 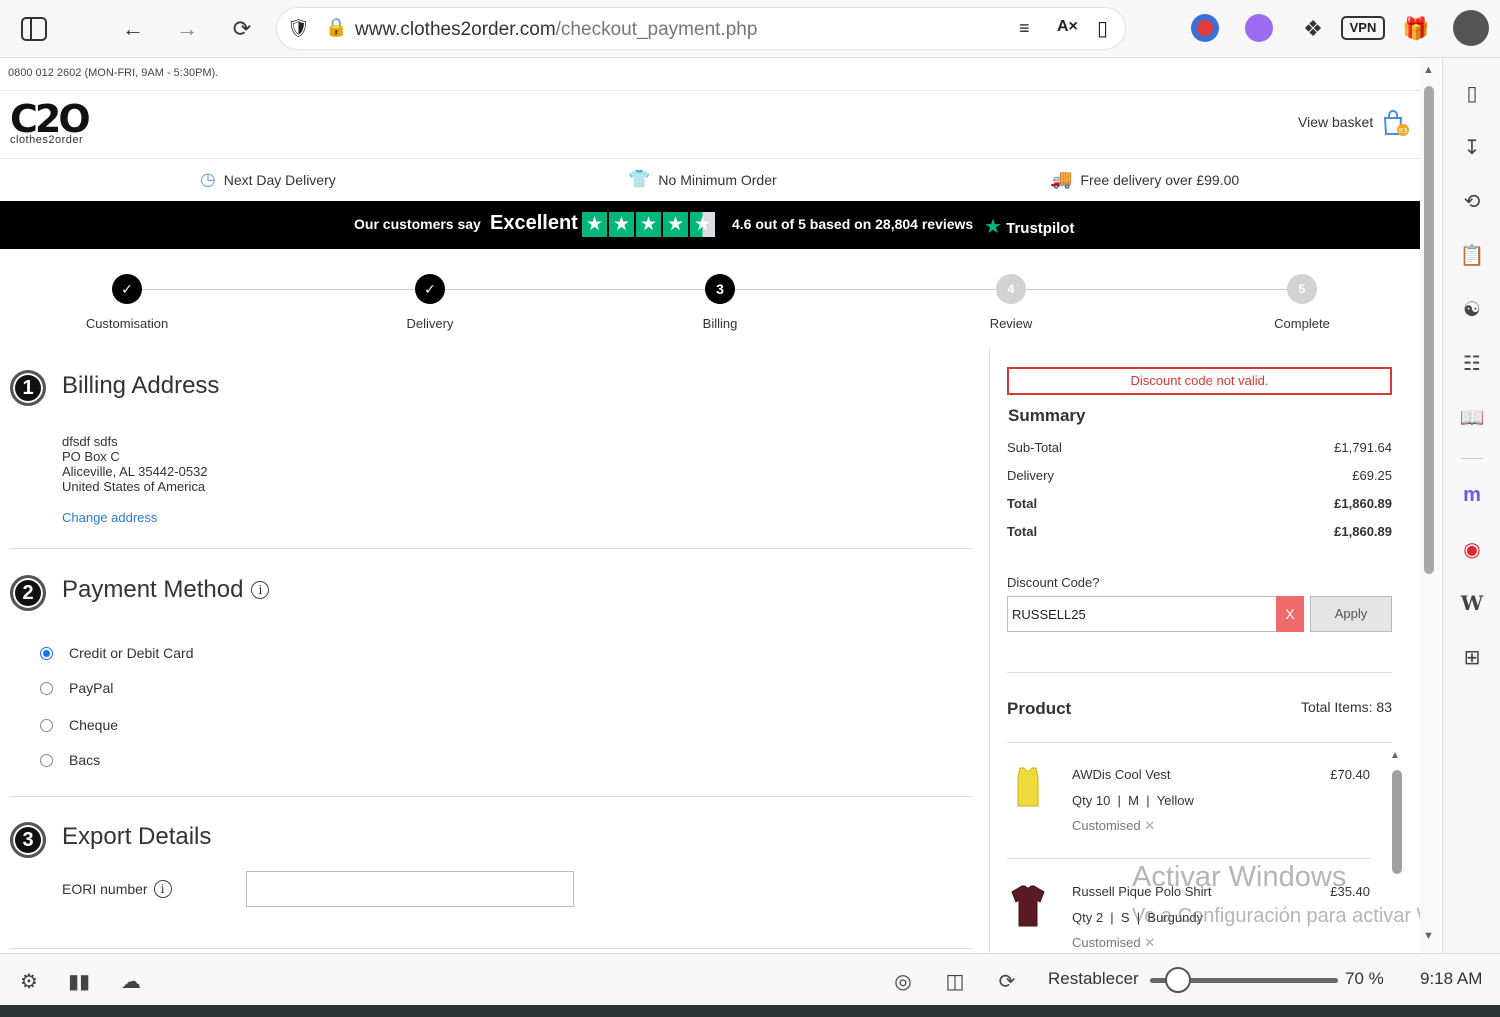 I want to click on add-panel-icon: ⊞, so click(x=1472, y=657).